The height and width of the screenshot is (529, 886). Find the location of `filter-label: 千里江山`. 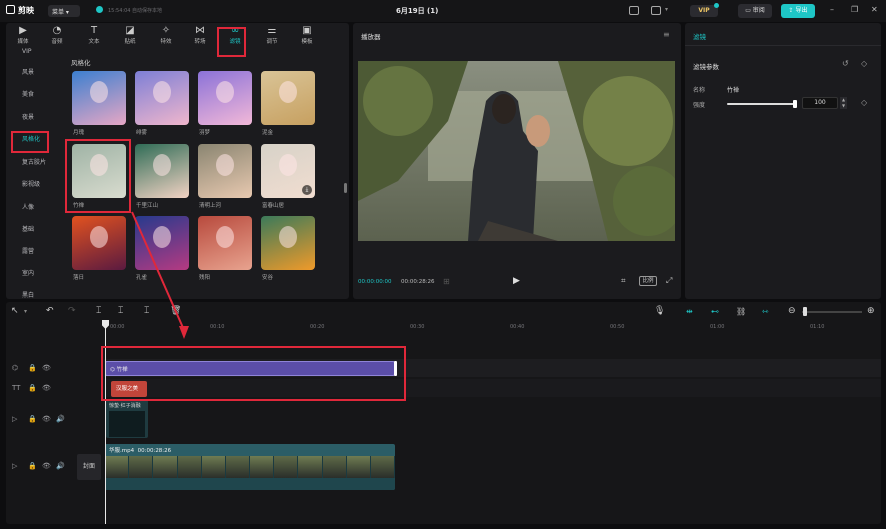

filter-label: 千里江山 is located at coordinates (147, 206).